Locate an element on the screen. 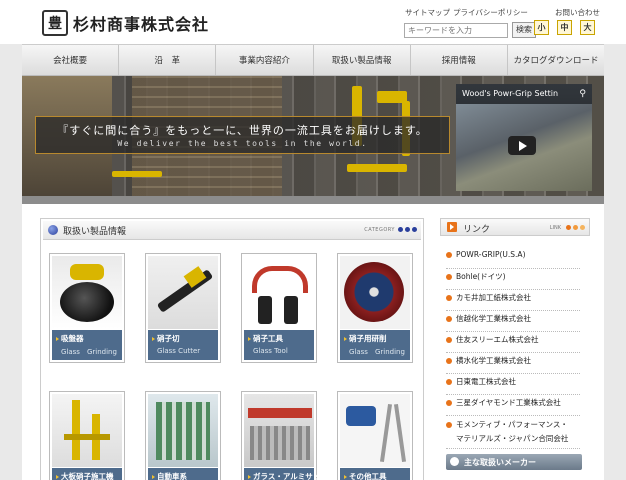 This screenshot has height=480, width=626. product-name: 吸盤器 is located at coordinates (70, 338).